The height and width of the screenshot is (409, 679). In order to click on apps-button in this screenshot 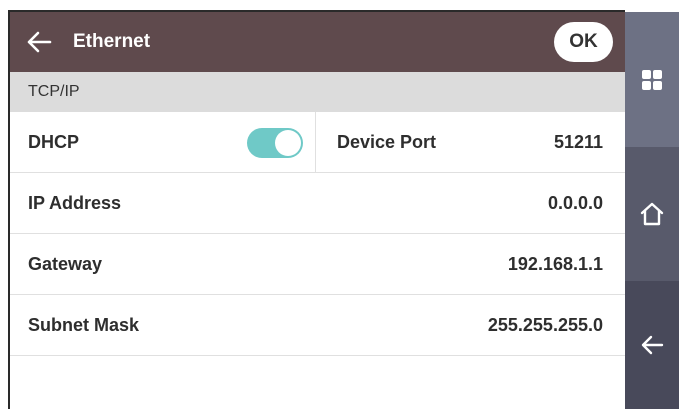, I will do `click(652, 79)`.